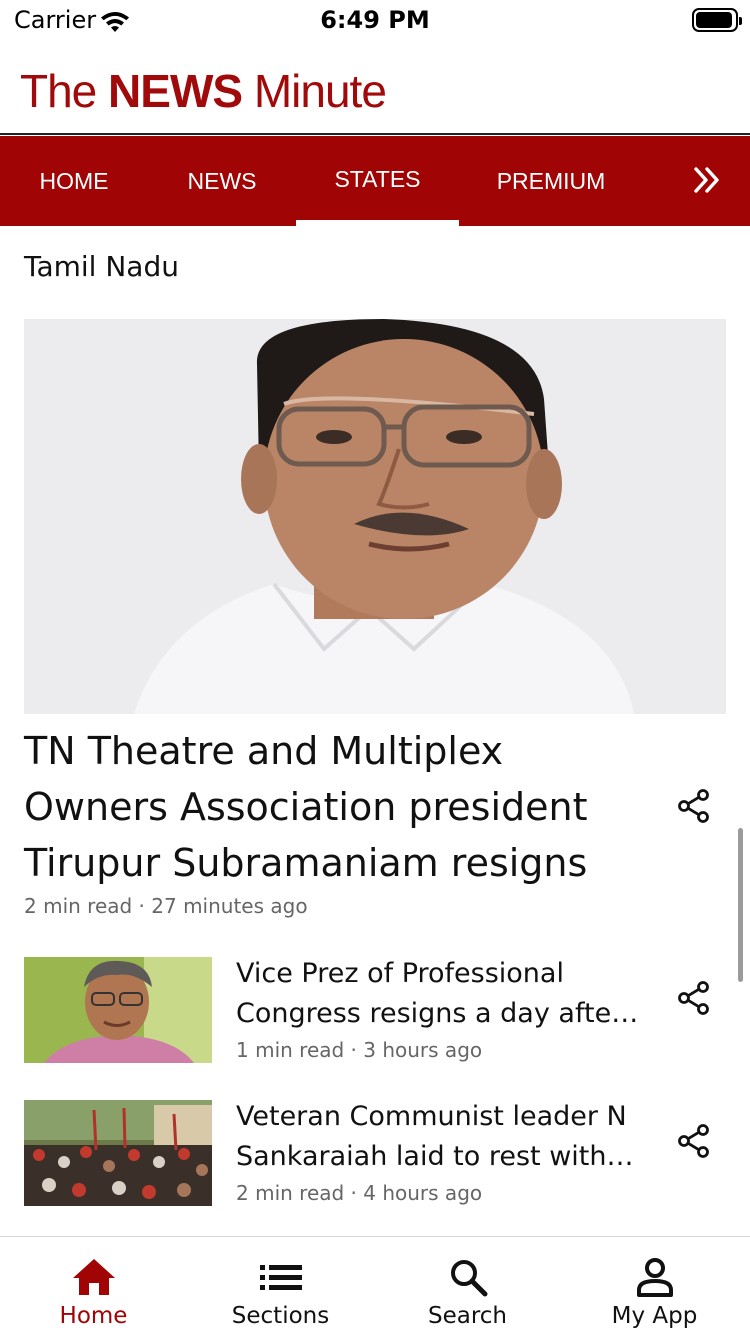 Image resolution: width=750 pixels, height=1334 pixels. I want to click on bottom-nav-search: Search, so click(467, 1285).